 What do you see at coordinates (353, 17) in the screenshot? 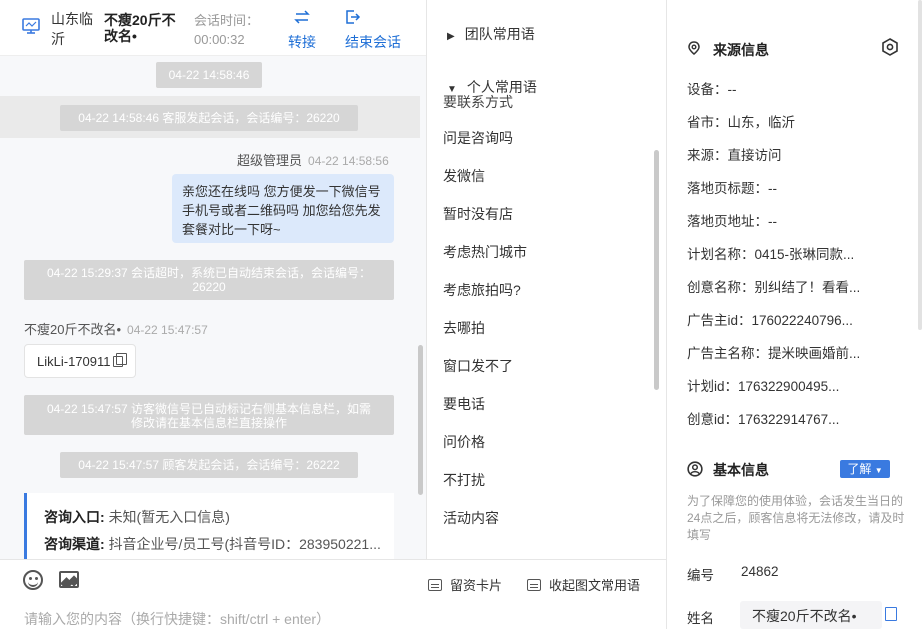
I see `exit-icon` at bounding box center [353, 17].